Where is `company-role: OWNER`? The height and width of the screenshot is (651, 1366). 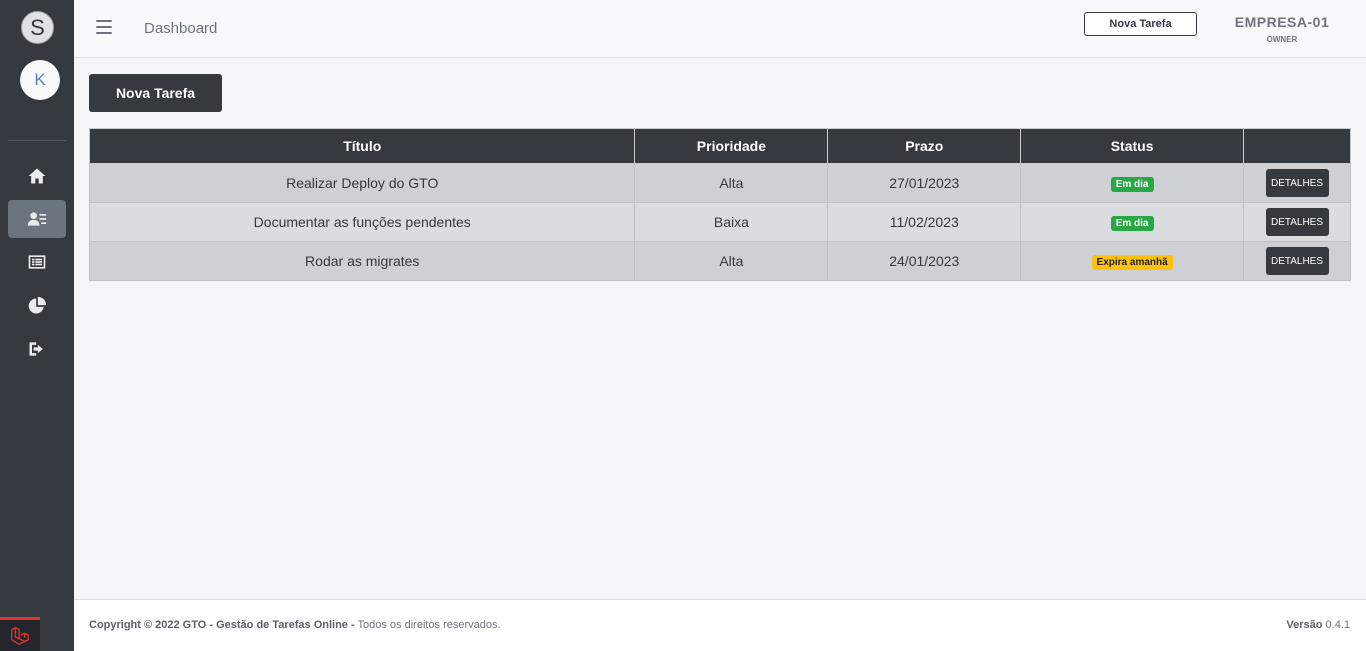 company-role: OWNER is located at coordinates (1282, 39).